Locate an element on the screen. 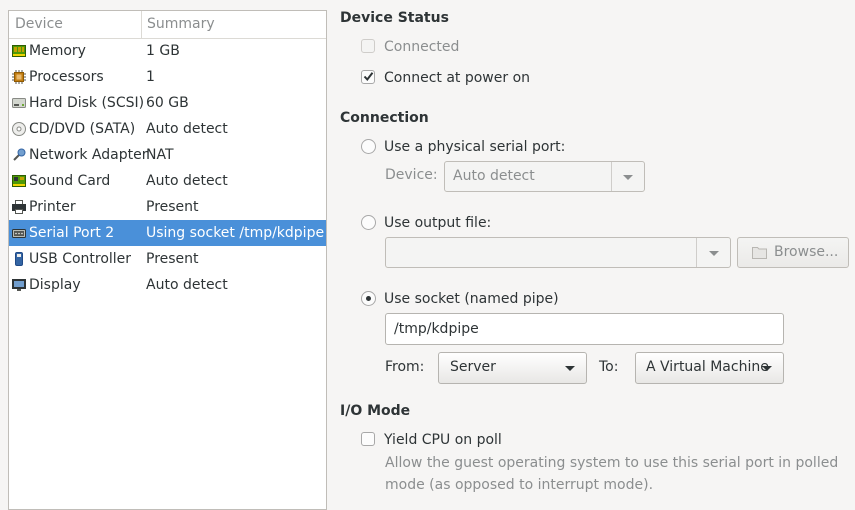  hard-disk-icon is located at coordinates (19, 103).